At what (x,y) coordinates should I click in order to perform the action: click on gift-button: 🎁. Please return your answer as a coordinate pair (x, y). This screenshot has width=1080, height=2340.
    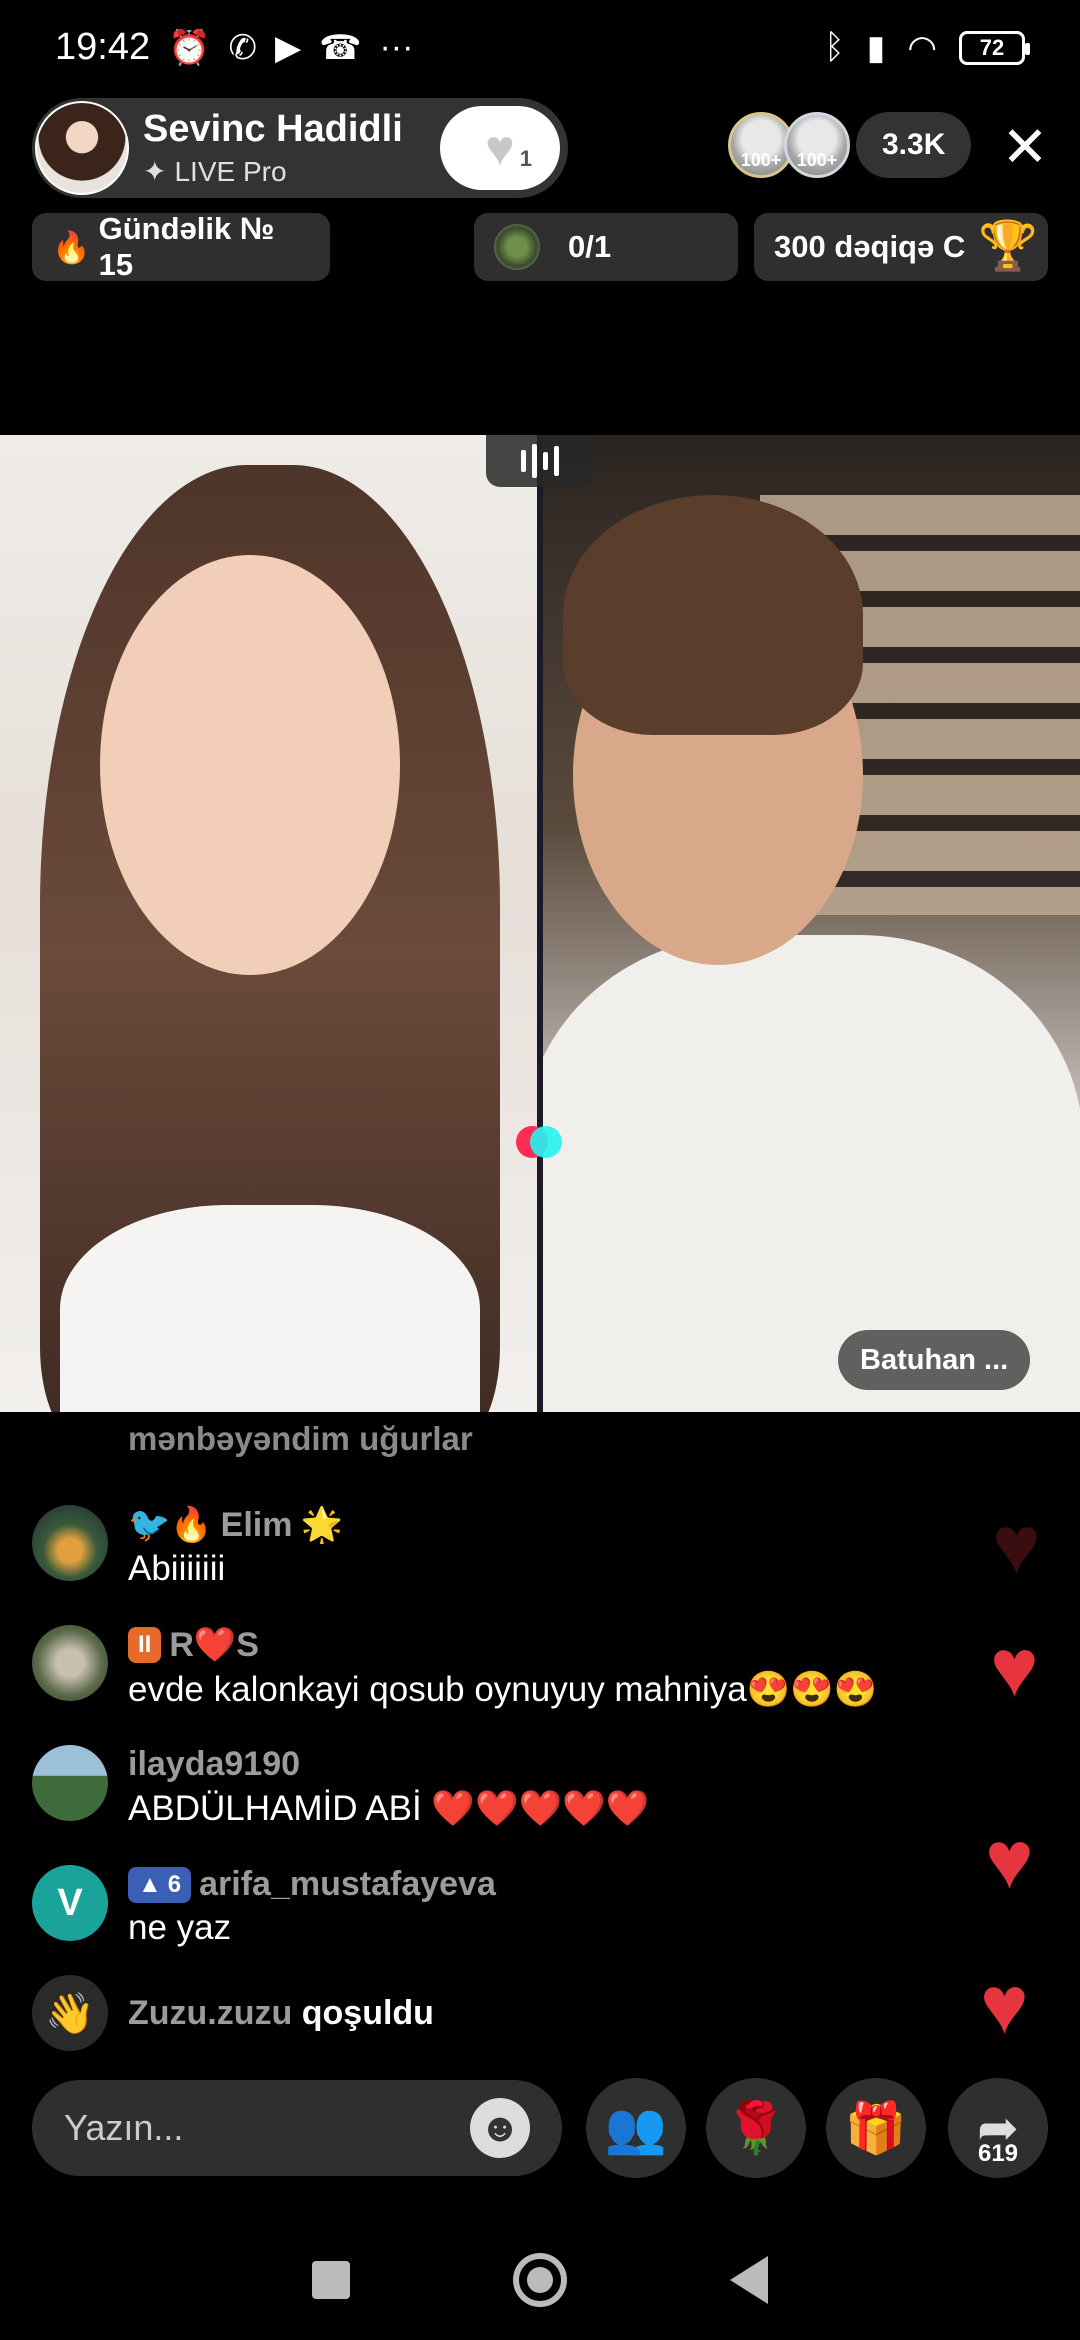
    Looking at the image, I should click on (876, 2128).